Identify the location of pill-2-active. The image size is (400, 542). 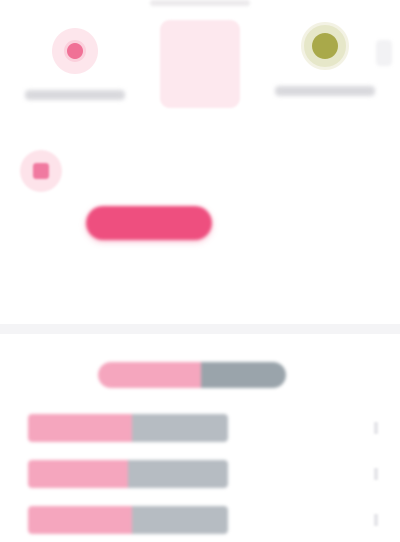
(149, 223).